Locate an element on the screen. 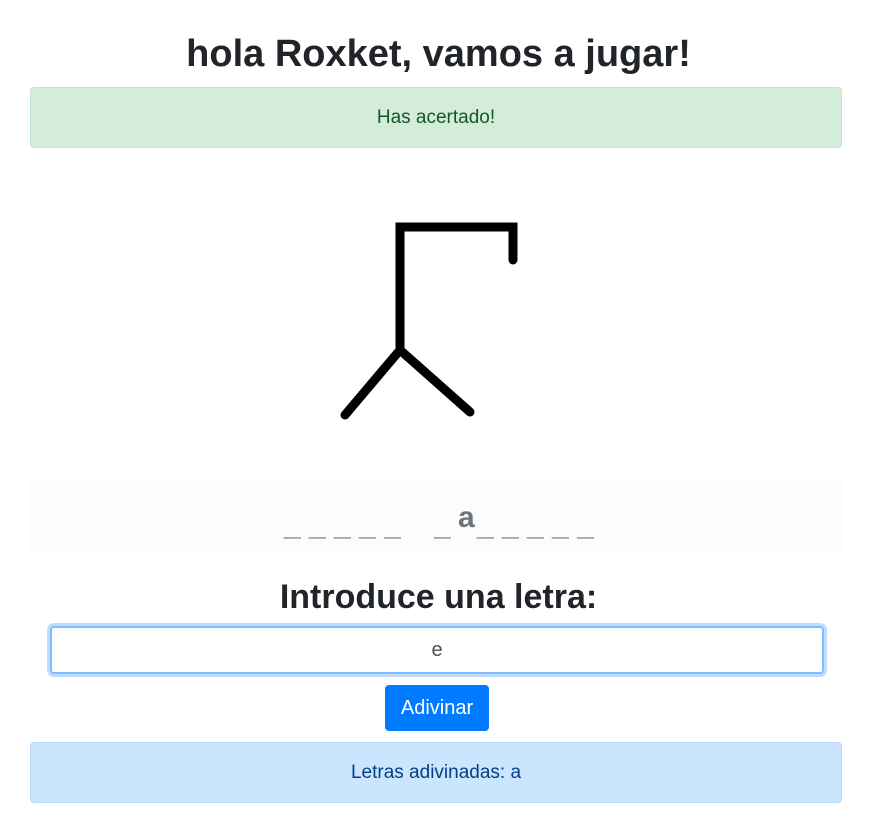 The image size is (877, 836). gallows-base-left is located at coordinates (372, 382).